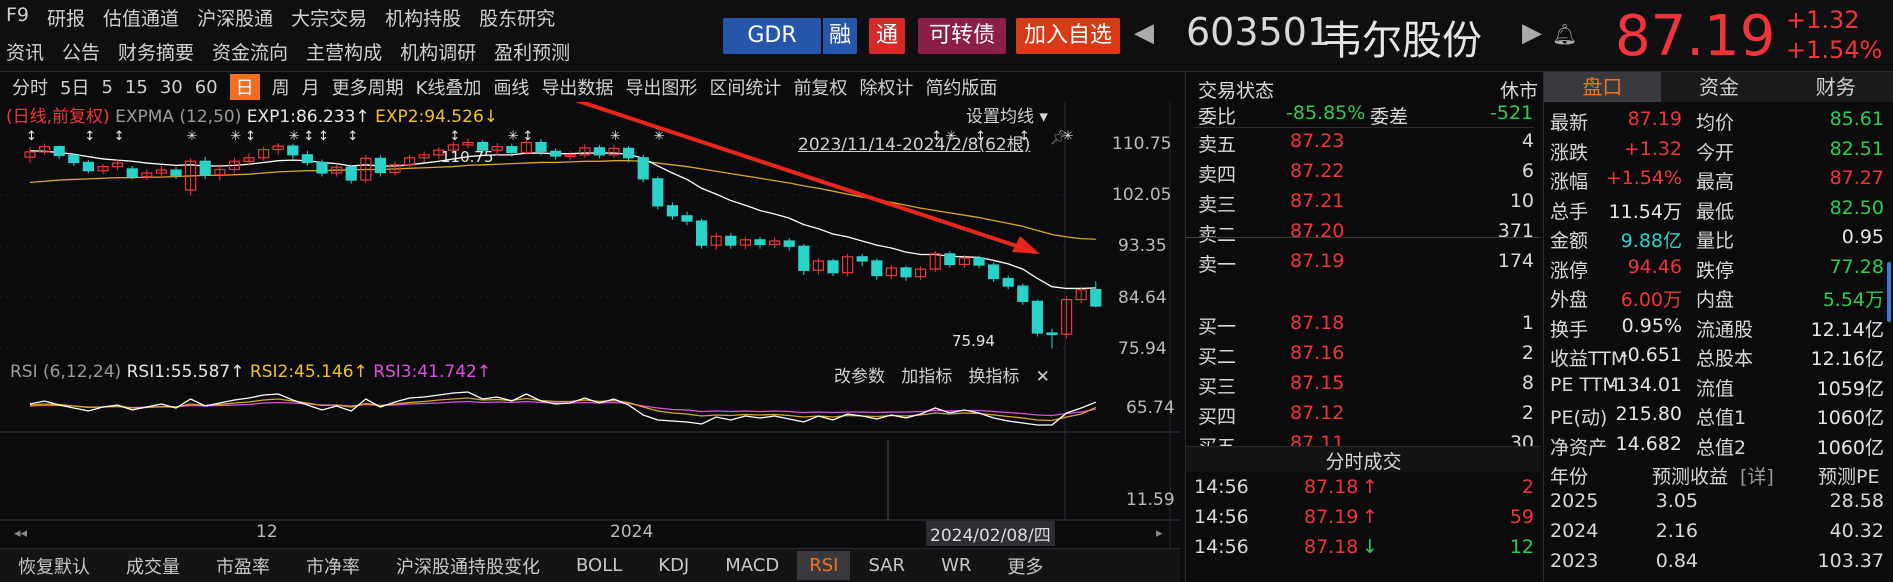  Describe the element at coordinates (1602, 87) in the screenshot. I see `tab-pankou: 盘口` at that location.